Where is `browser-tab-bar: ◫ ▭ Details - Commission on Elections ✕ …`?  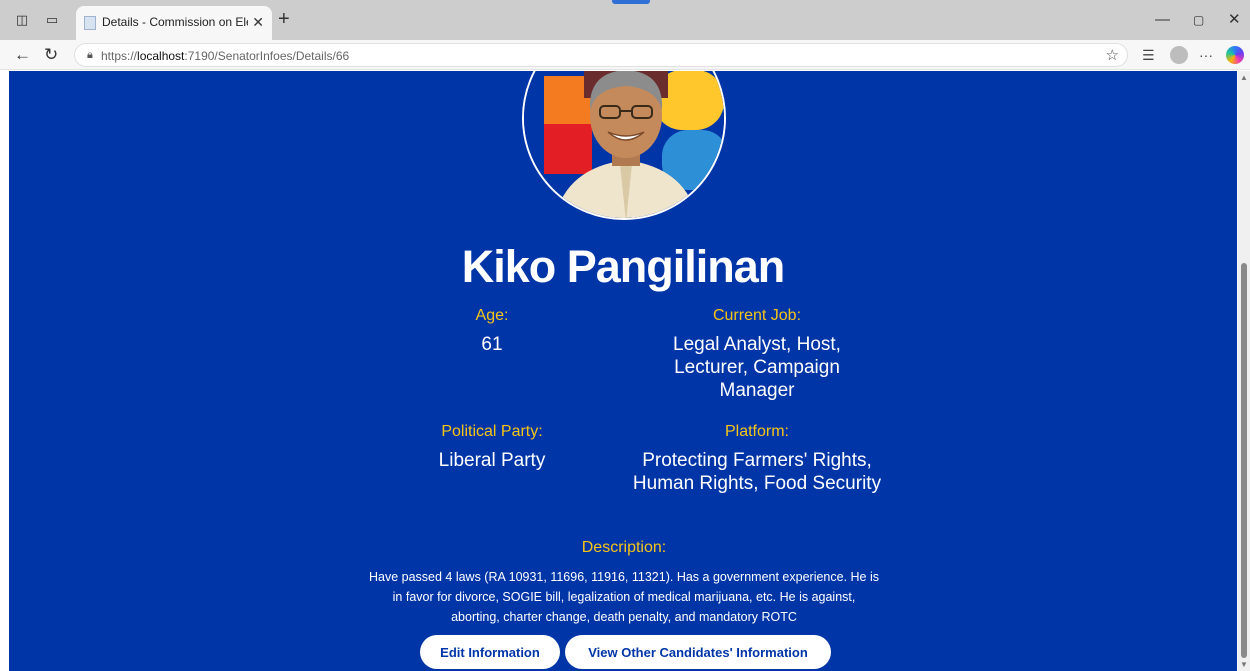 browser-tab-bar: ◫ ▭ Details - Commission on Elections ✕ … is located at coordinates (625, 20).